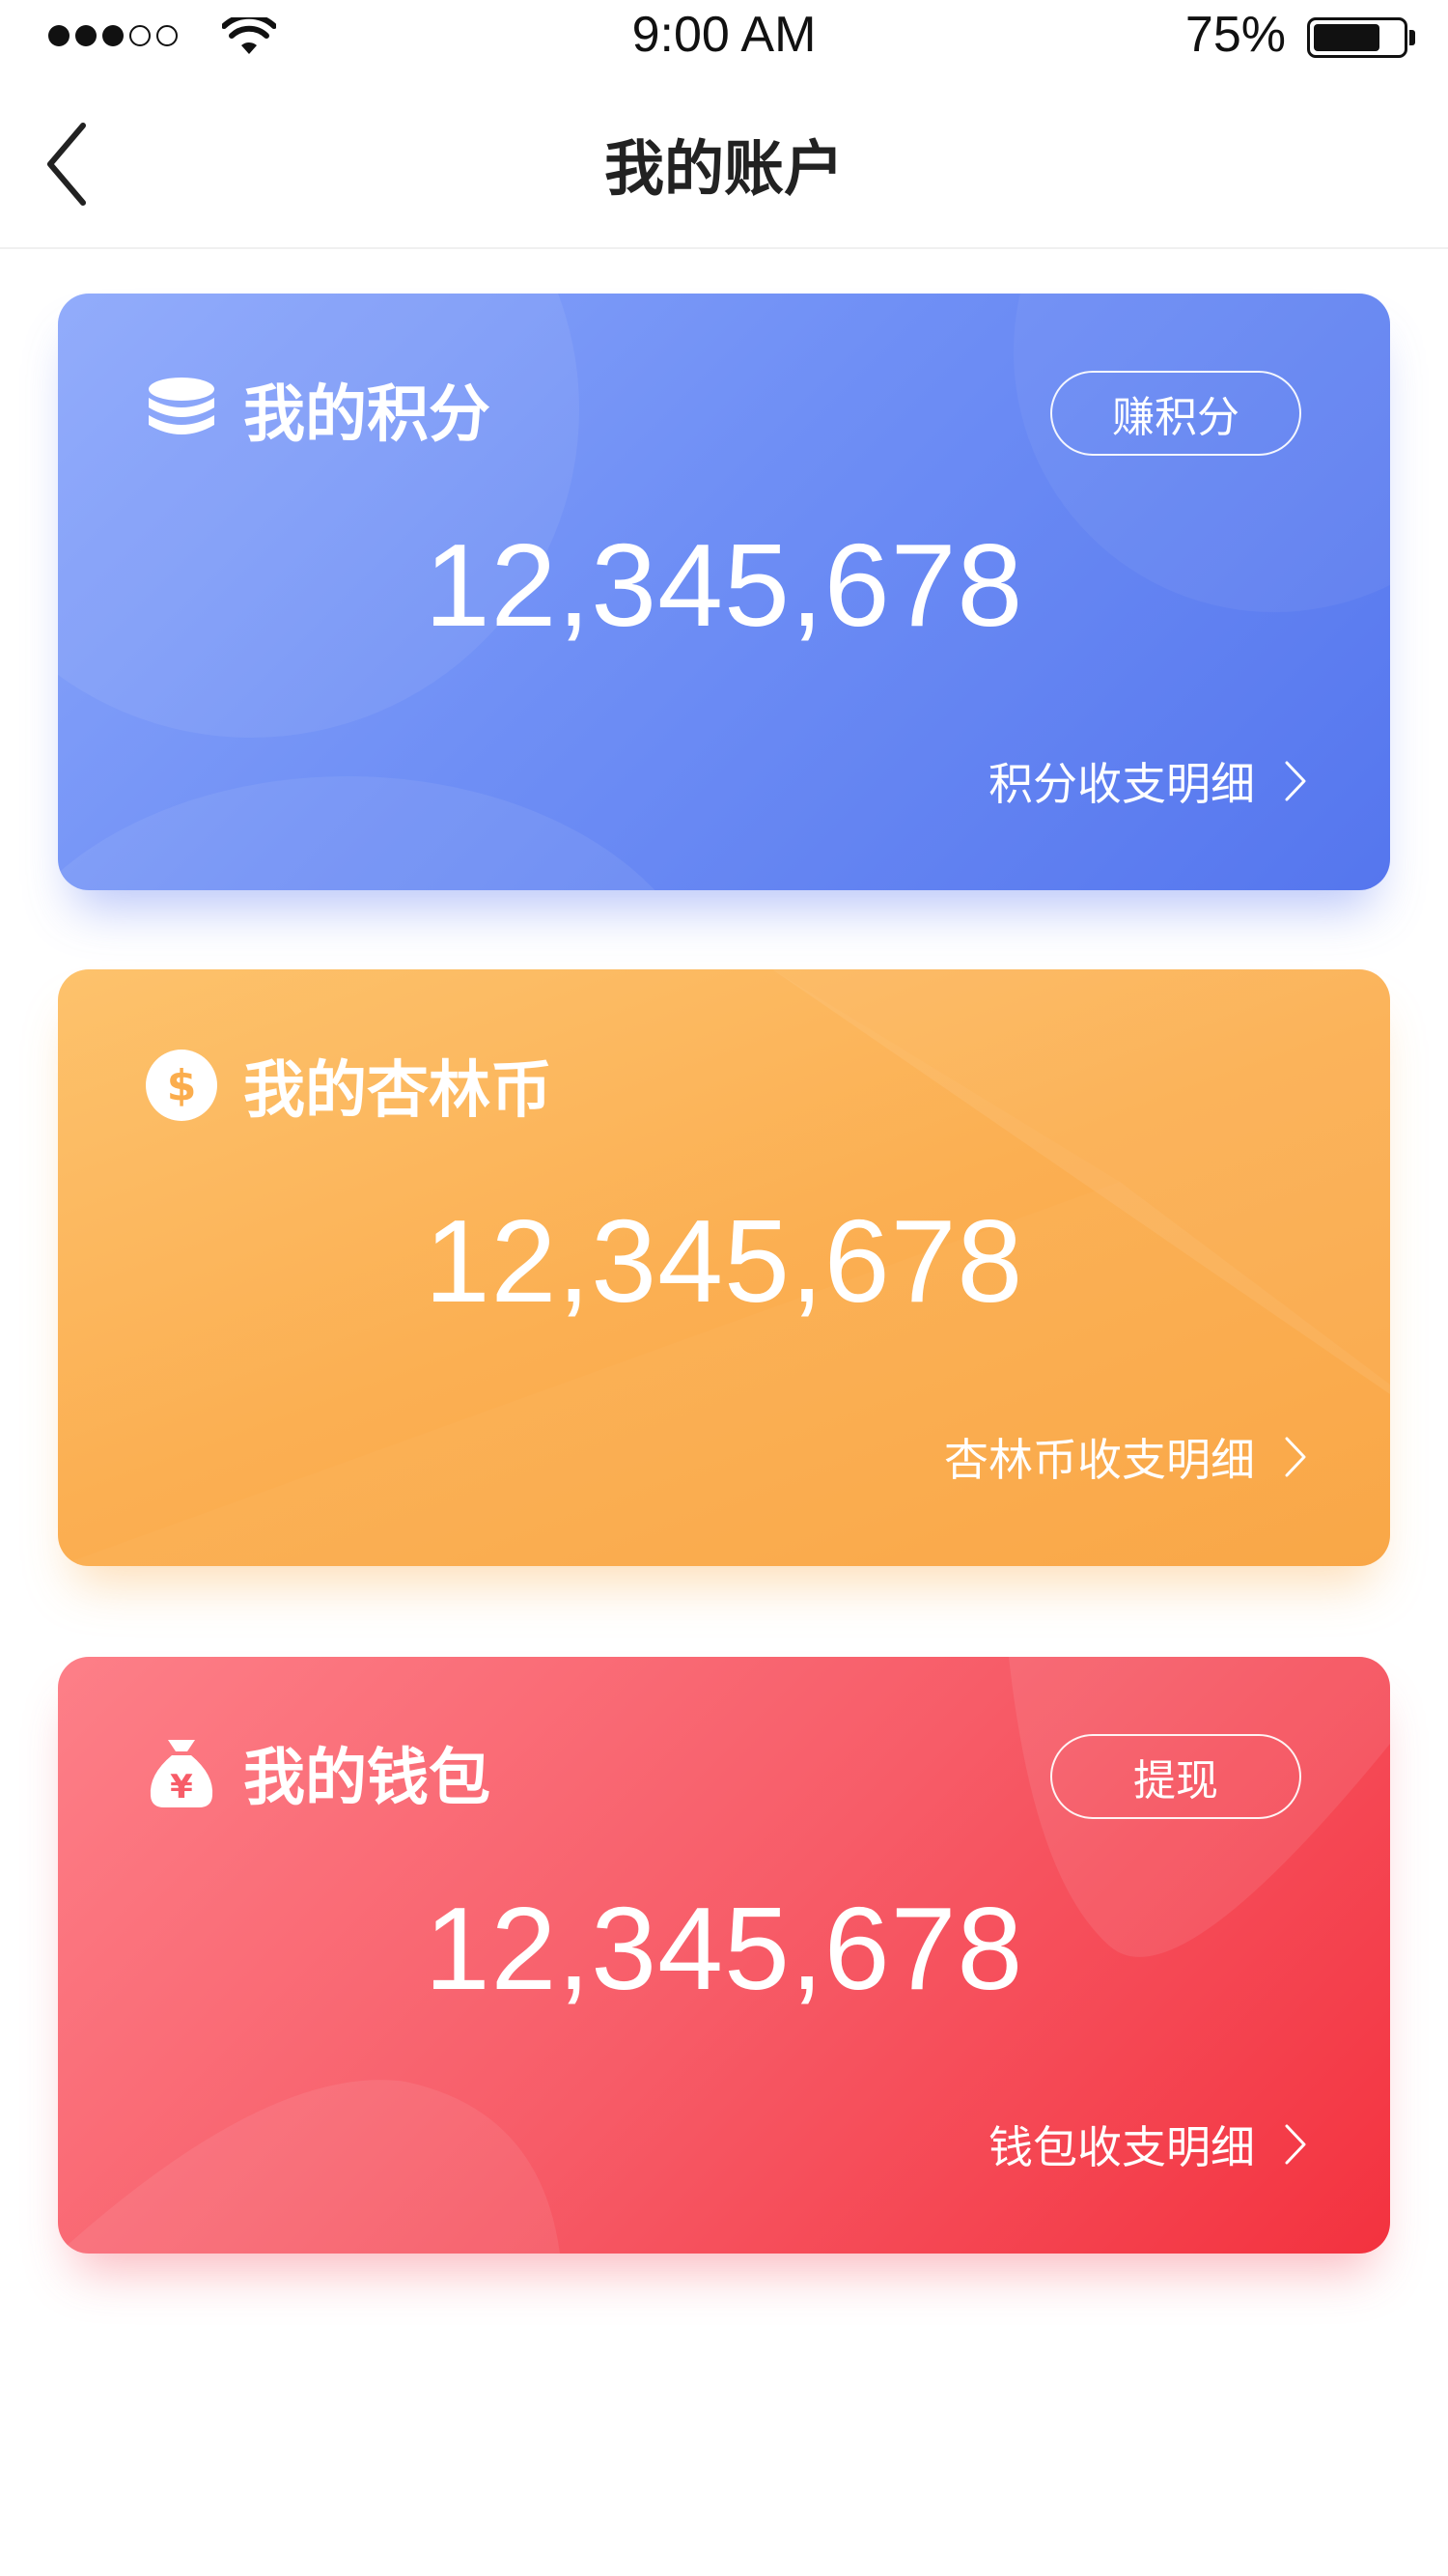  I want to click on battery-percent: 75%, so click(1235, 35).